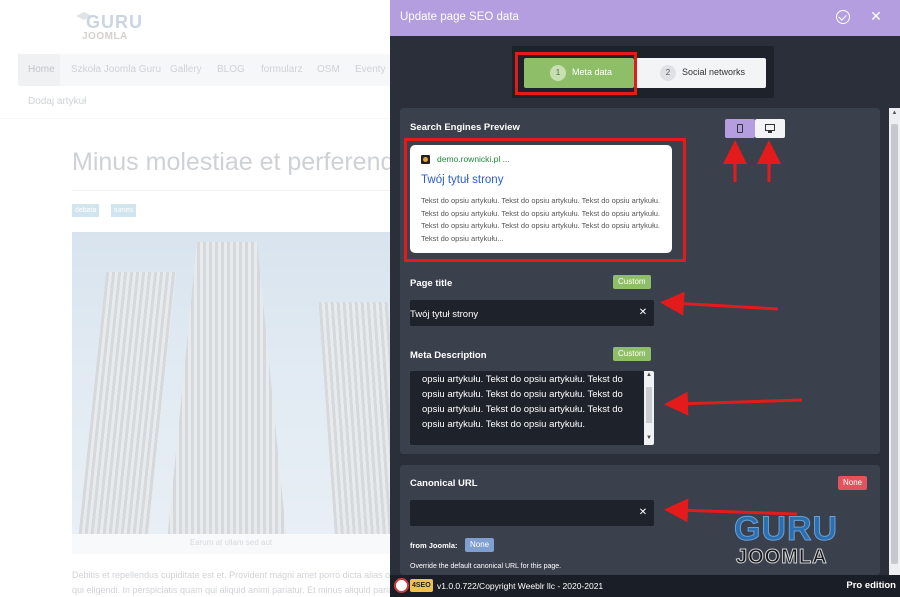  I want to click on page-title-label: Page title, so click(431, 283).